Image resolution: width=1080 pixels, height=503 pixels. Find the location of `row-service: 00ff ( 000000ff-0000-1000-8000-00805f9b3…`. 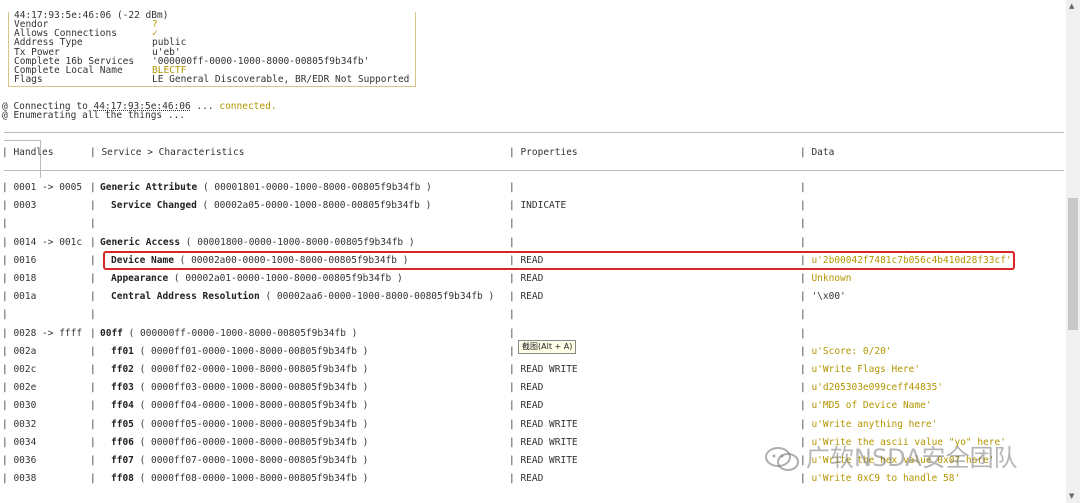

row-service: 00ff ( 000000ff-0000-1000-8000-00805f9b3… is located at coordinates (229, 333).